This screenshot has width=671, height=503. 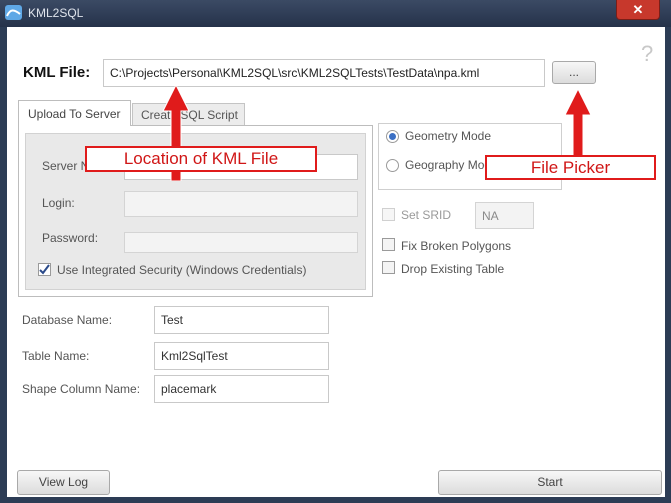 I want to click on tab-upload-to-server: Upload To Server, so click(x=74, y=113).